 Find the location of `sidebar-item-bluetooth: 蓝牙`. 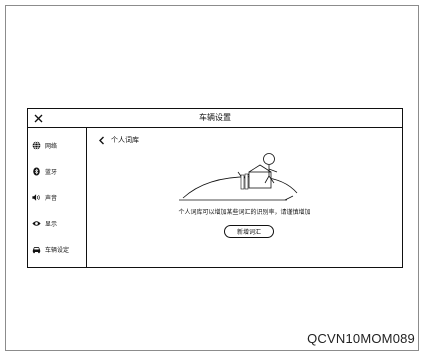

sidebar-item-bluetooth: 蓝牙 is located at coordinates (58, 171).